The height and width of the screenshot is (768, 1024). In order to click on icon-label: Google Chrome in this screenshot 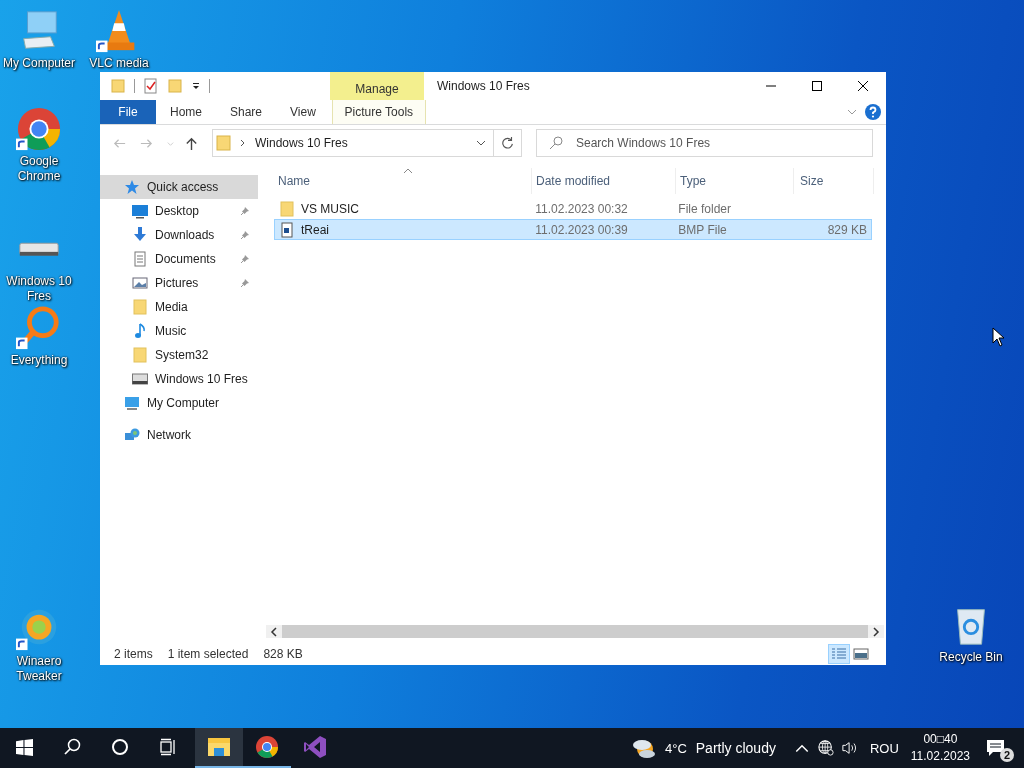, I will do `click(39, 169)`.